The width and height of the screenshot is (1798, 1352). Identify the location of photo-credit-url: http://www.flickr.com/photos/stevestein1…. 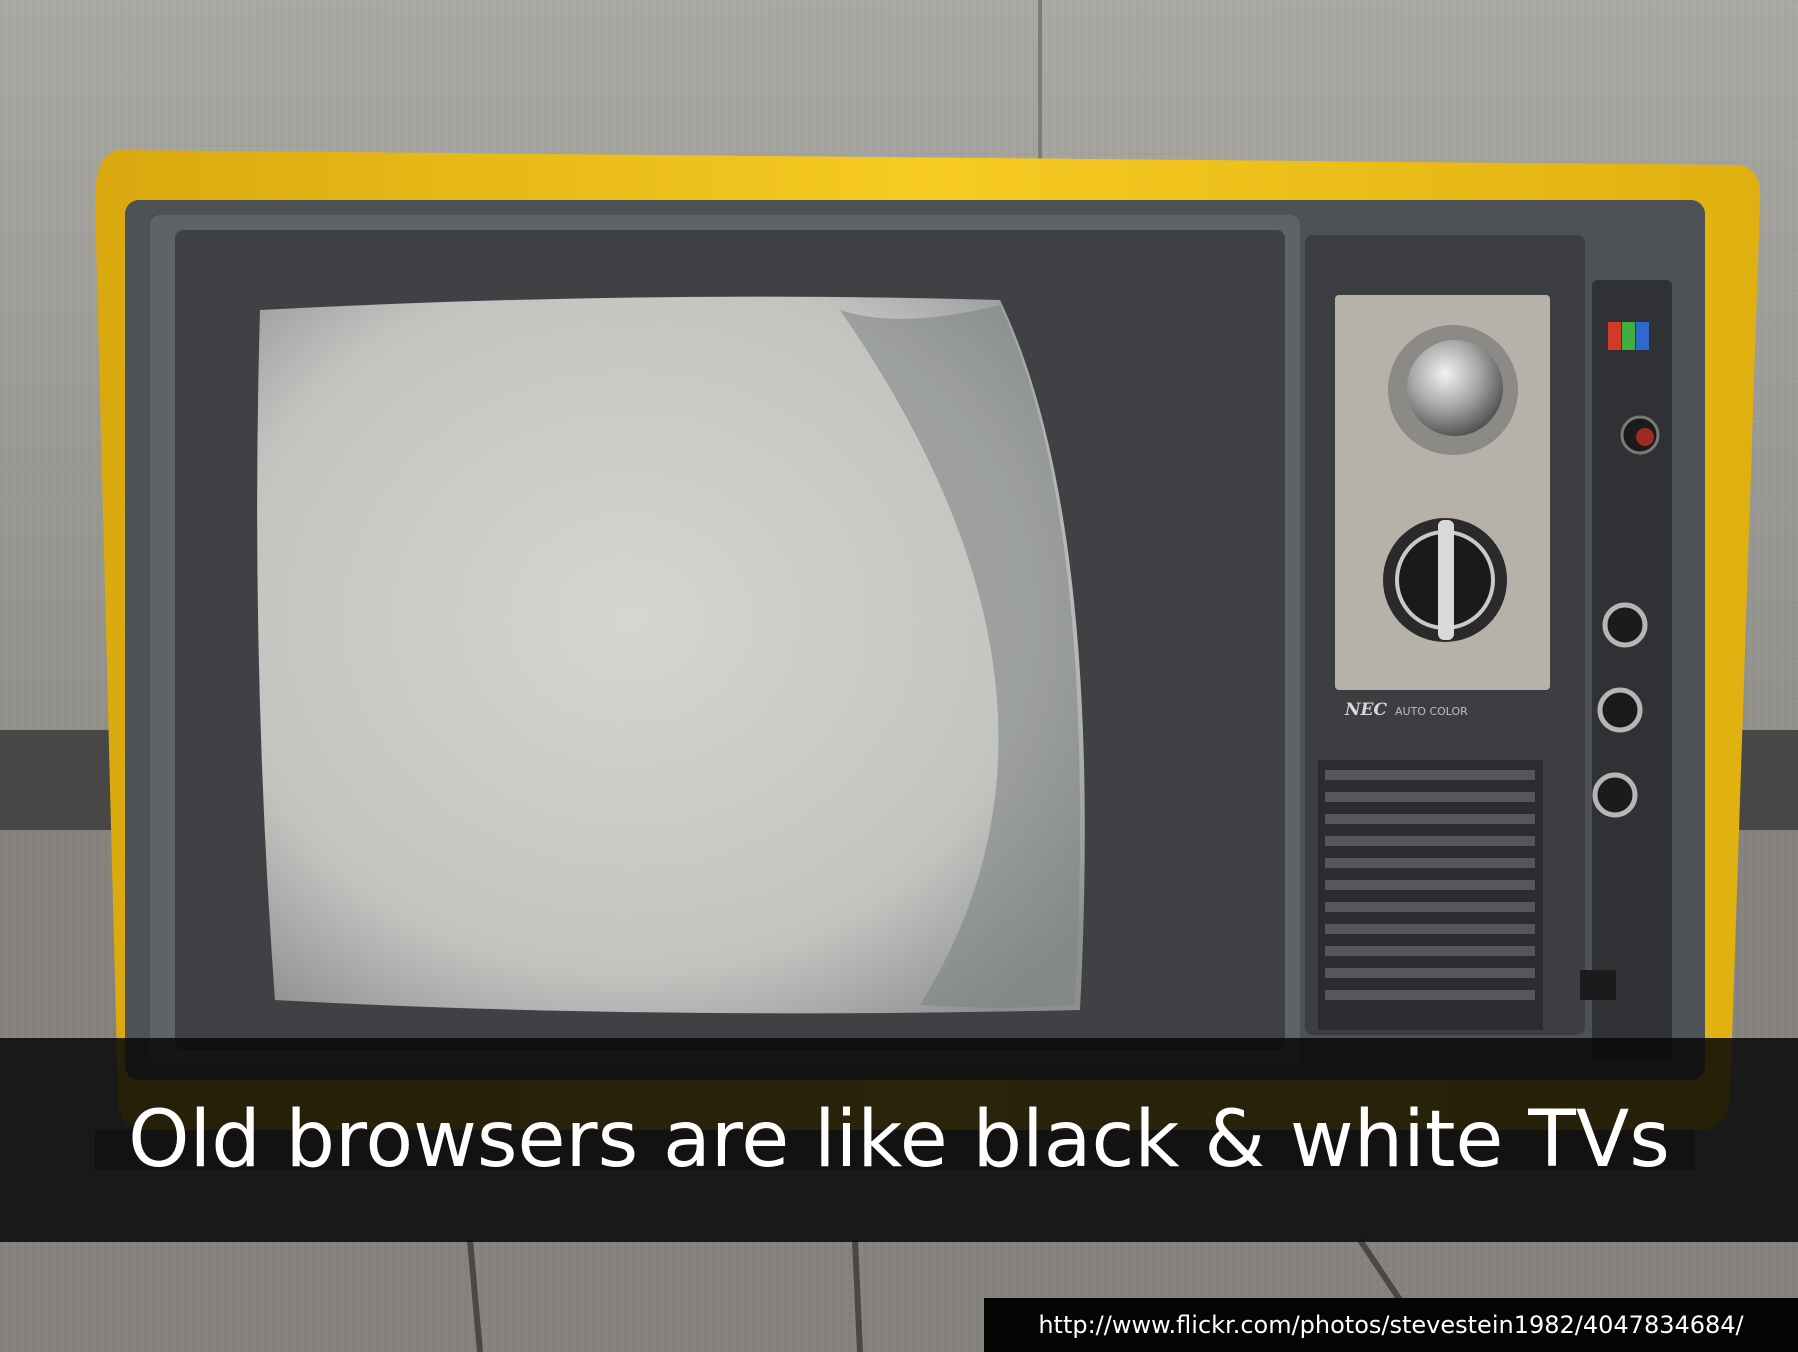
(1391, 1325).